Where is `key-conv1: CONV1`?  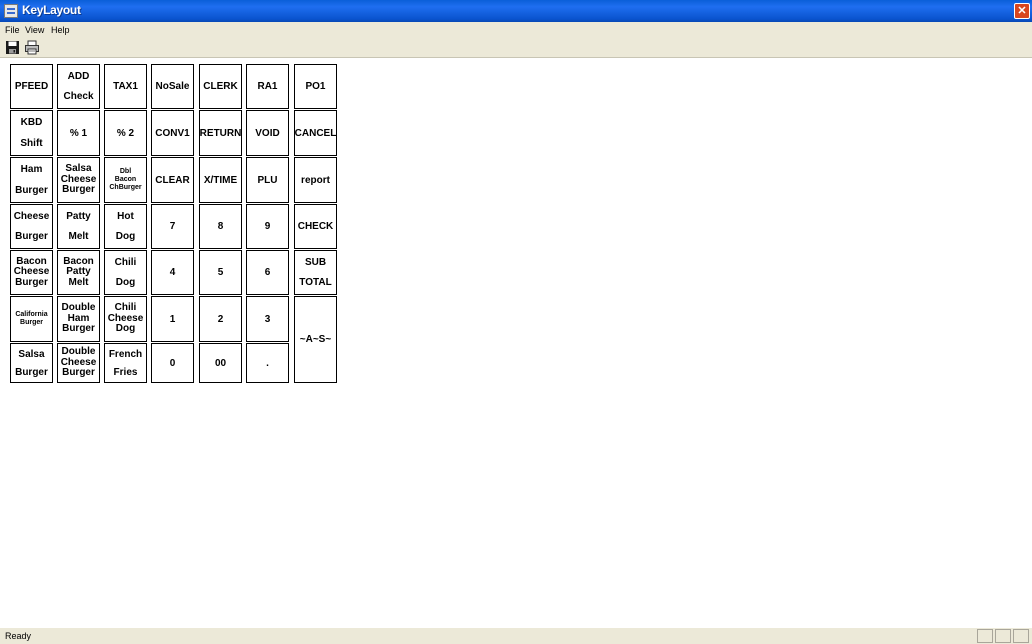 key-conv1: CONV1 is located at coordinates (172, 133).